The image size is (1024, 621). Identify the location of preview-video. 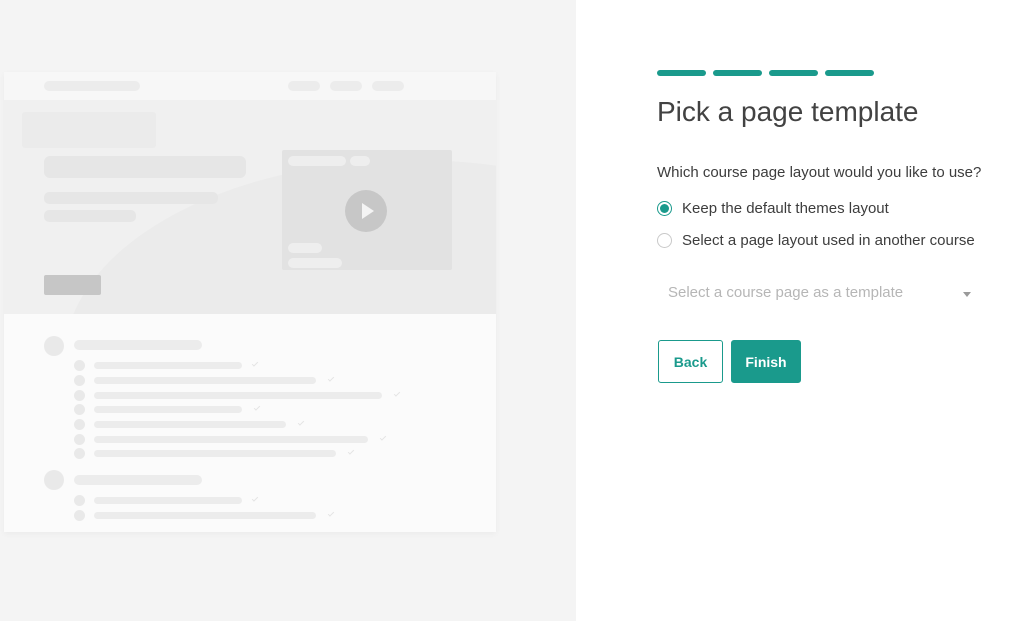
(367, 210).